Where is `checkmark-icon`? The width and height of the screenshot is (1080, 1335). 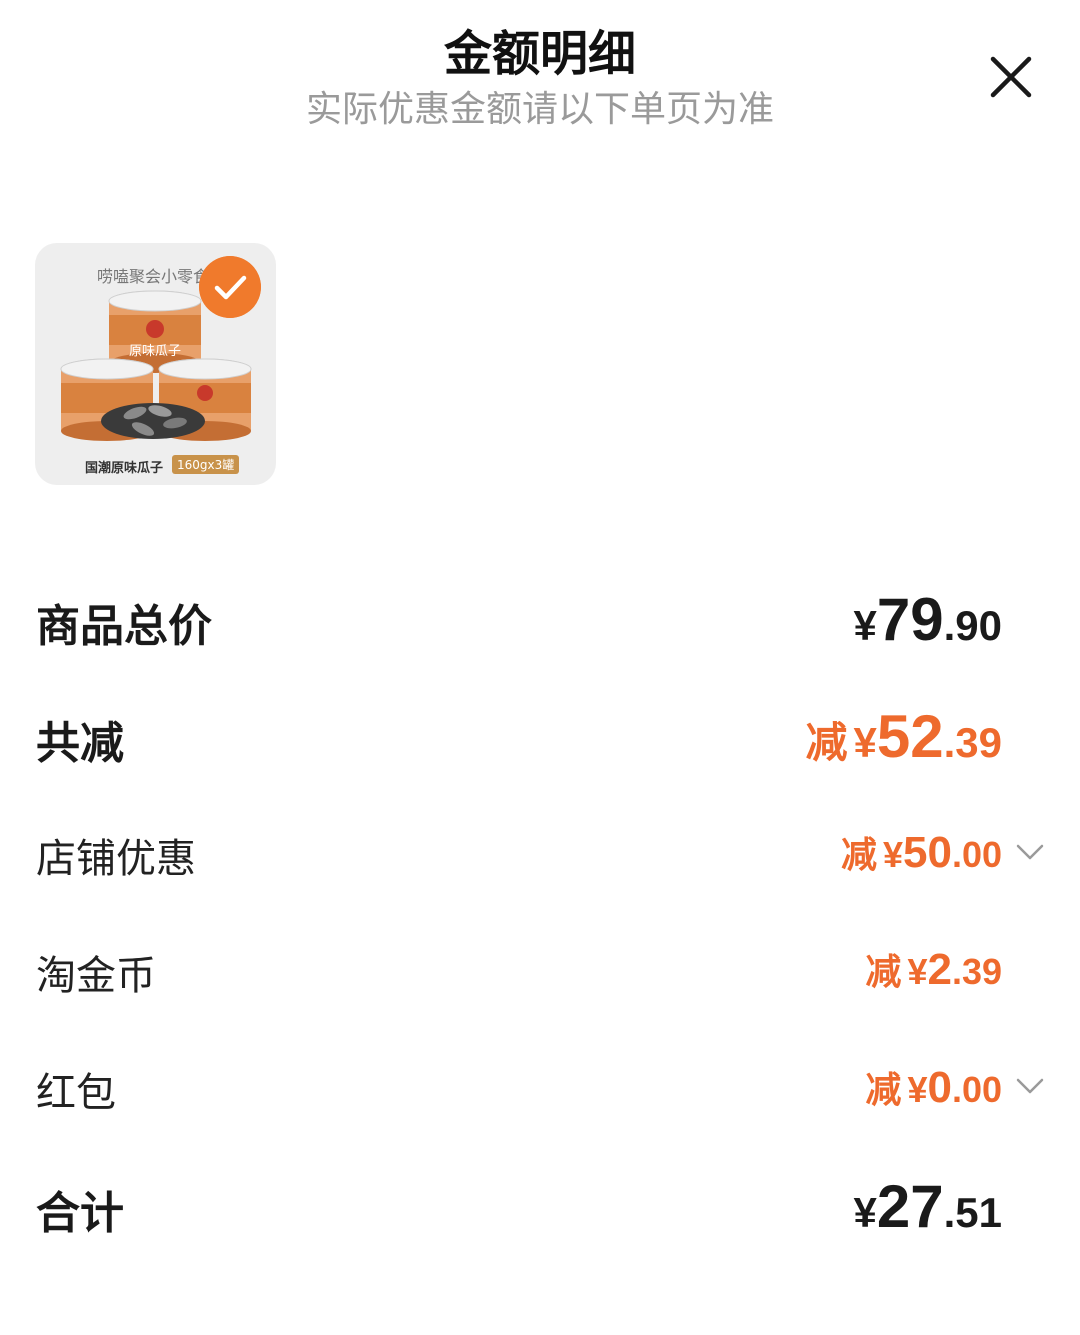 checkmark-icon is located at coordinates (230, 287).